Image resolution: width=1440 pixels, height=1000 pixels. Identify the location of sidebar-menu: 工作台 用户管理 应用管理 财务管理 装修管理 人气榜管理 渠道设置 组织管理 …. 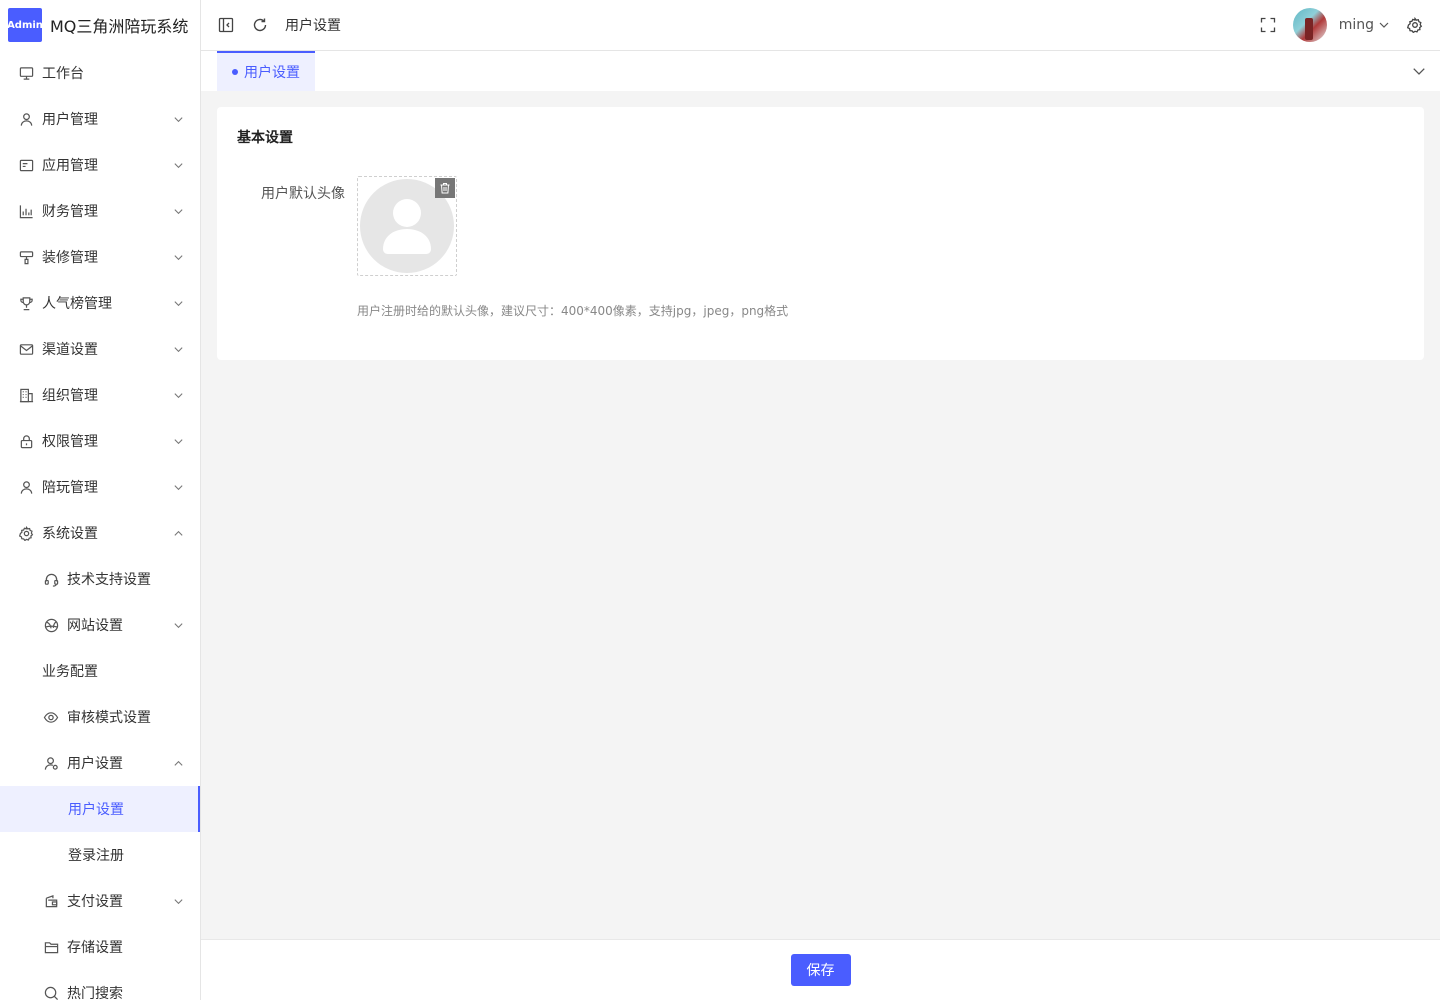
(100, 525).